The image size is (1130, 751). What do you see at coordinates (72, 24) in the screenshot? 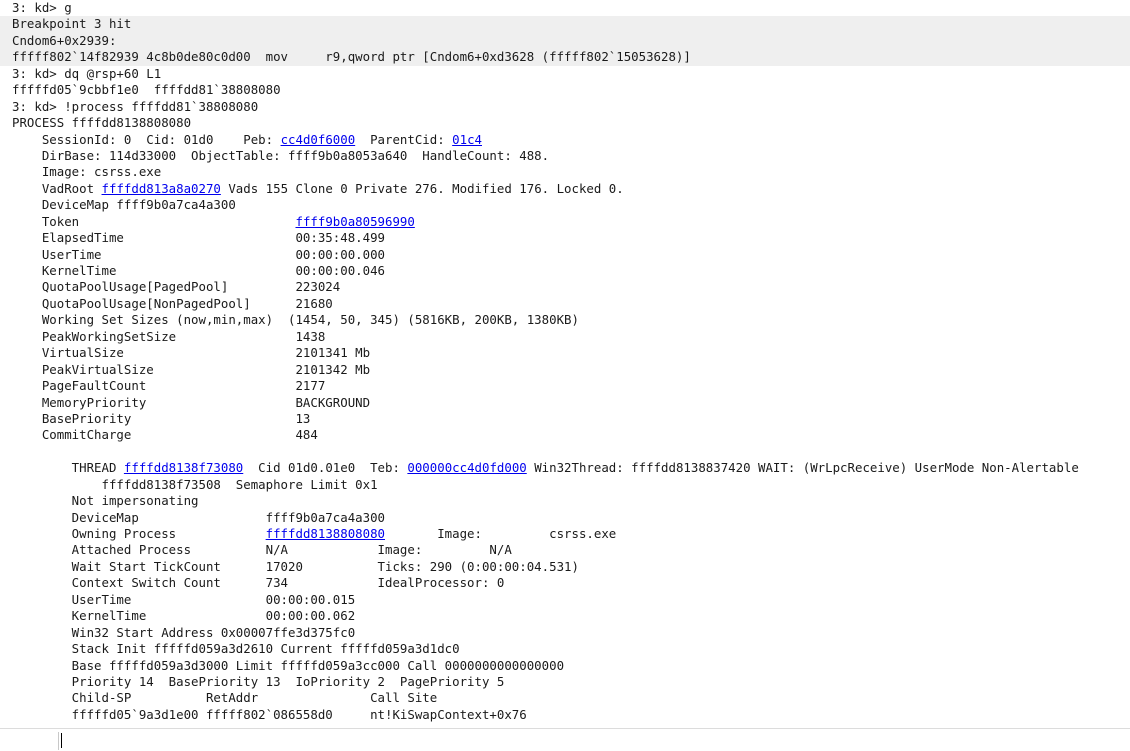
I see `output-text: Breakpoint 3 hit` at bounding box center [72, 24].